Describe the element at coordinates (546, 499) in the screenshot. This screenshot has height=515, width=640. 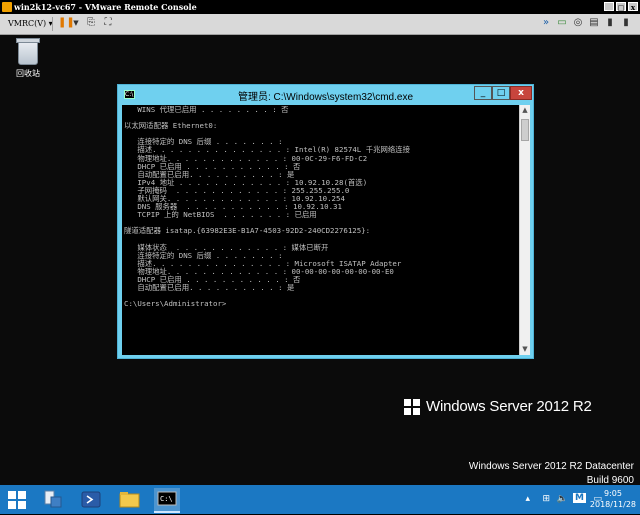
I see `network-icon: ⊞` at that location.